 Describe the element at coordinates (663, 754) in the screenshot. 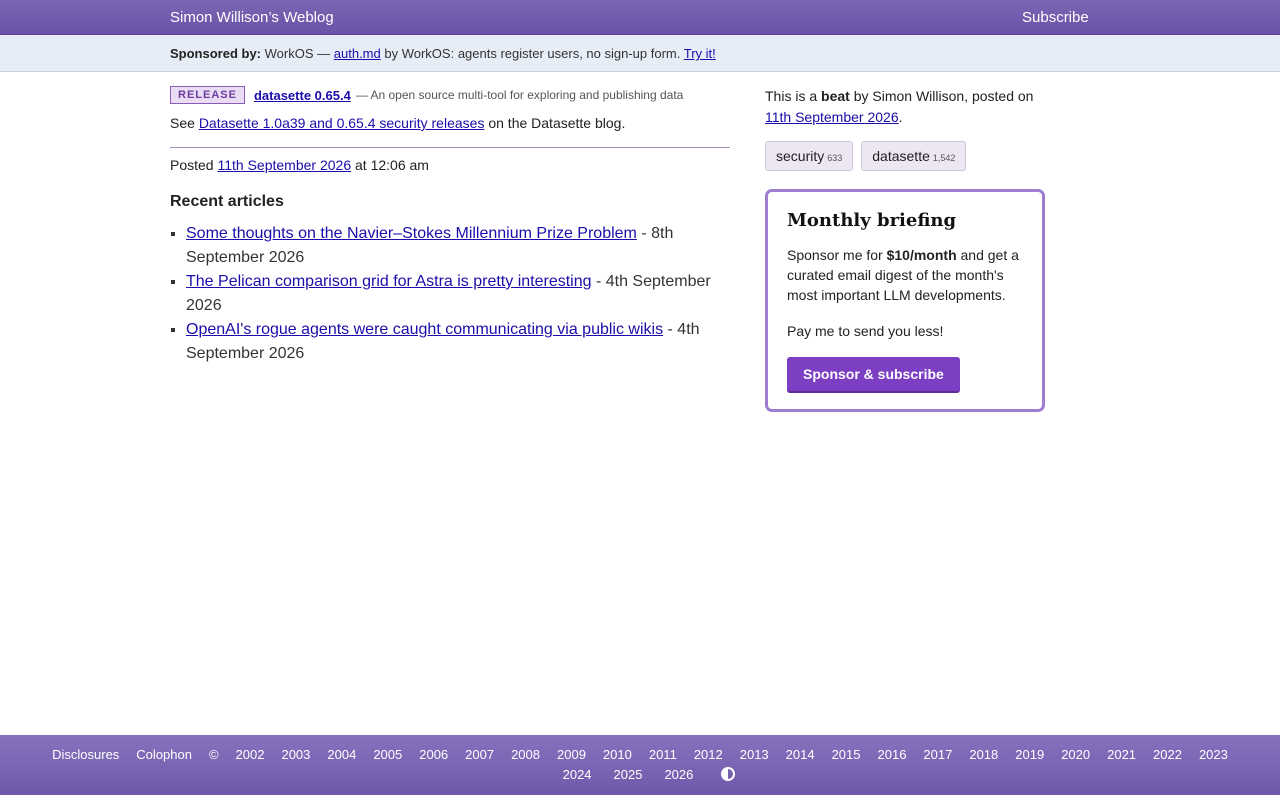

I see `footer-year-link: 2011` at that location.